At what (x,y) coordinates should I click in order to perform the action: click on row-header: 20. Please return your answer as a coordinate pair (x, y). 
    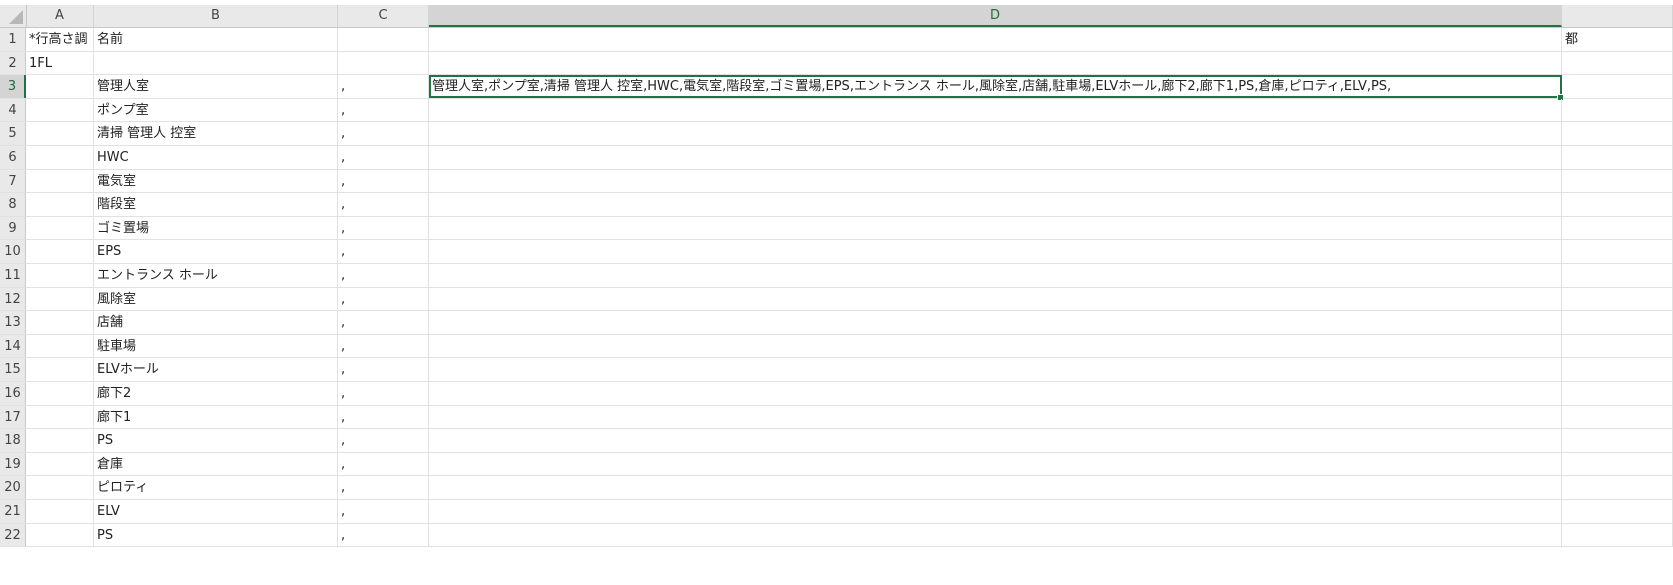
    Looking at the image, I should click on (13, 487).